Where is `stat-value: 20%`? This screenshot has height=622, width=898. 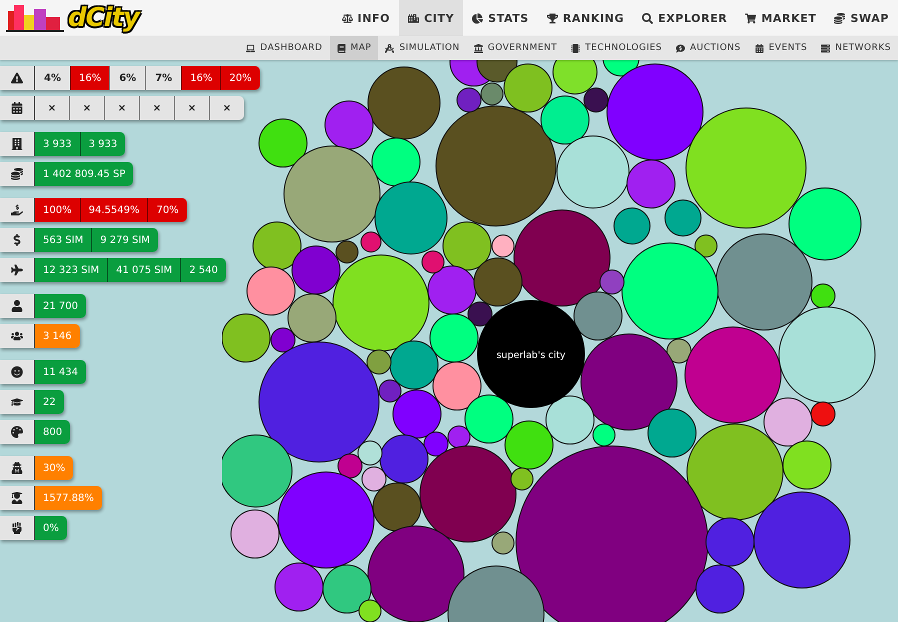
stat-value: 20% is located at coordinates (240, 78).